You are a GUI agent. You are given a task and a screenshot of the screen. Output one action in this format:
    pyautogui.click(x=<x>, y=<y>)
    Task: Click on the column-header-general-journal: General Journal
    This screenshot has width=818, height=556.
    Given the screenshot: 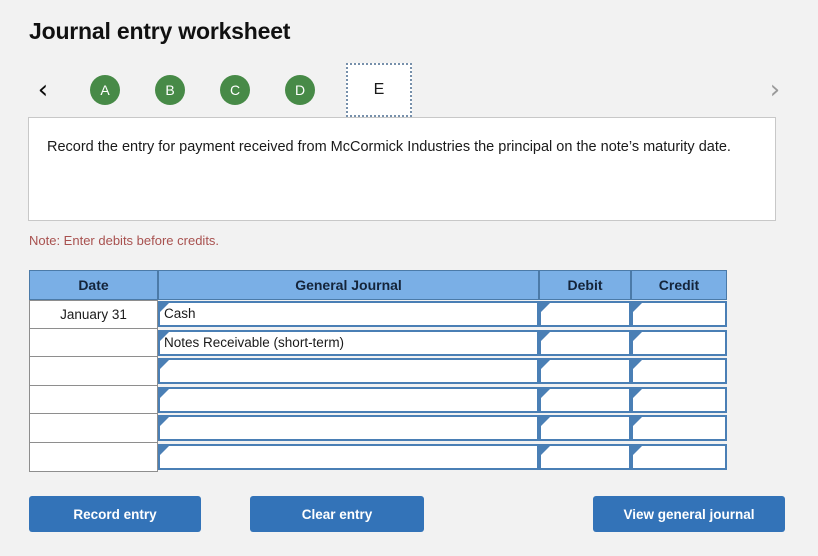 What is the action you would take?
    pyautogui.click(x=348, y=285)
    